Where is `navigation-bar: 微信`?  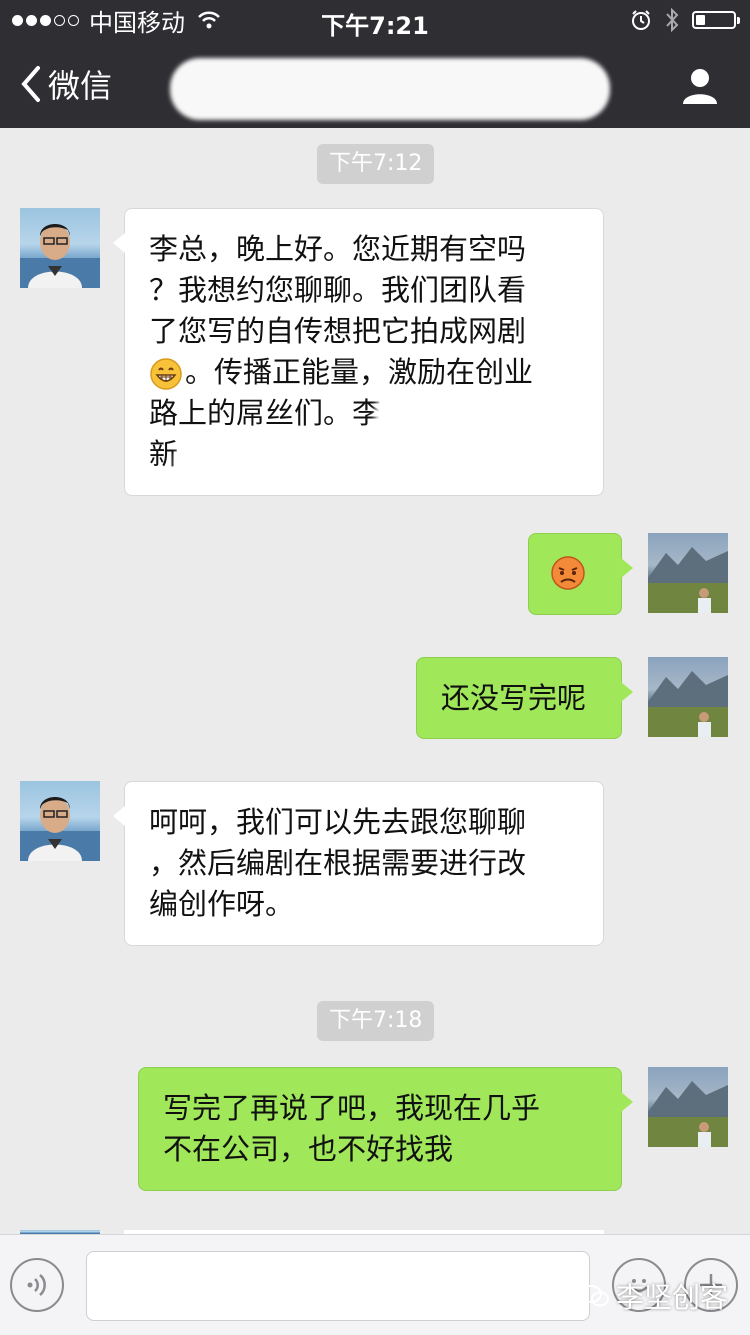 navigation-bar: 微信 is located at coordinates (375, 84).